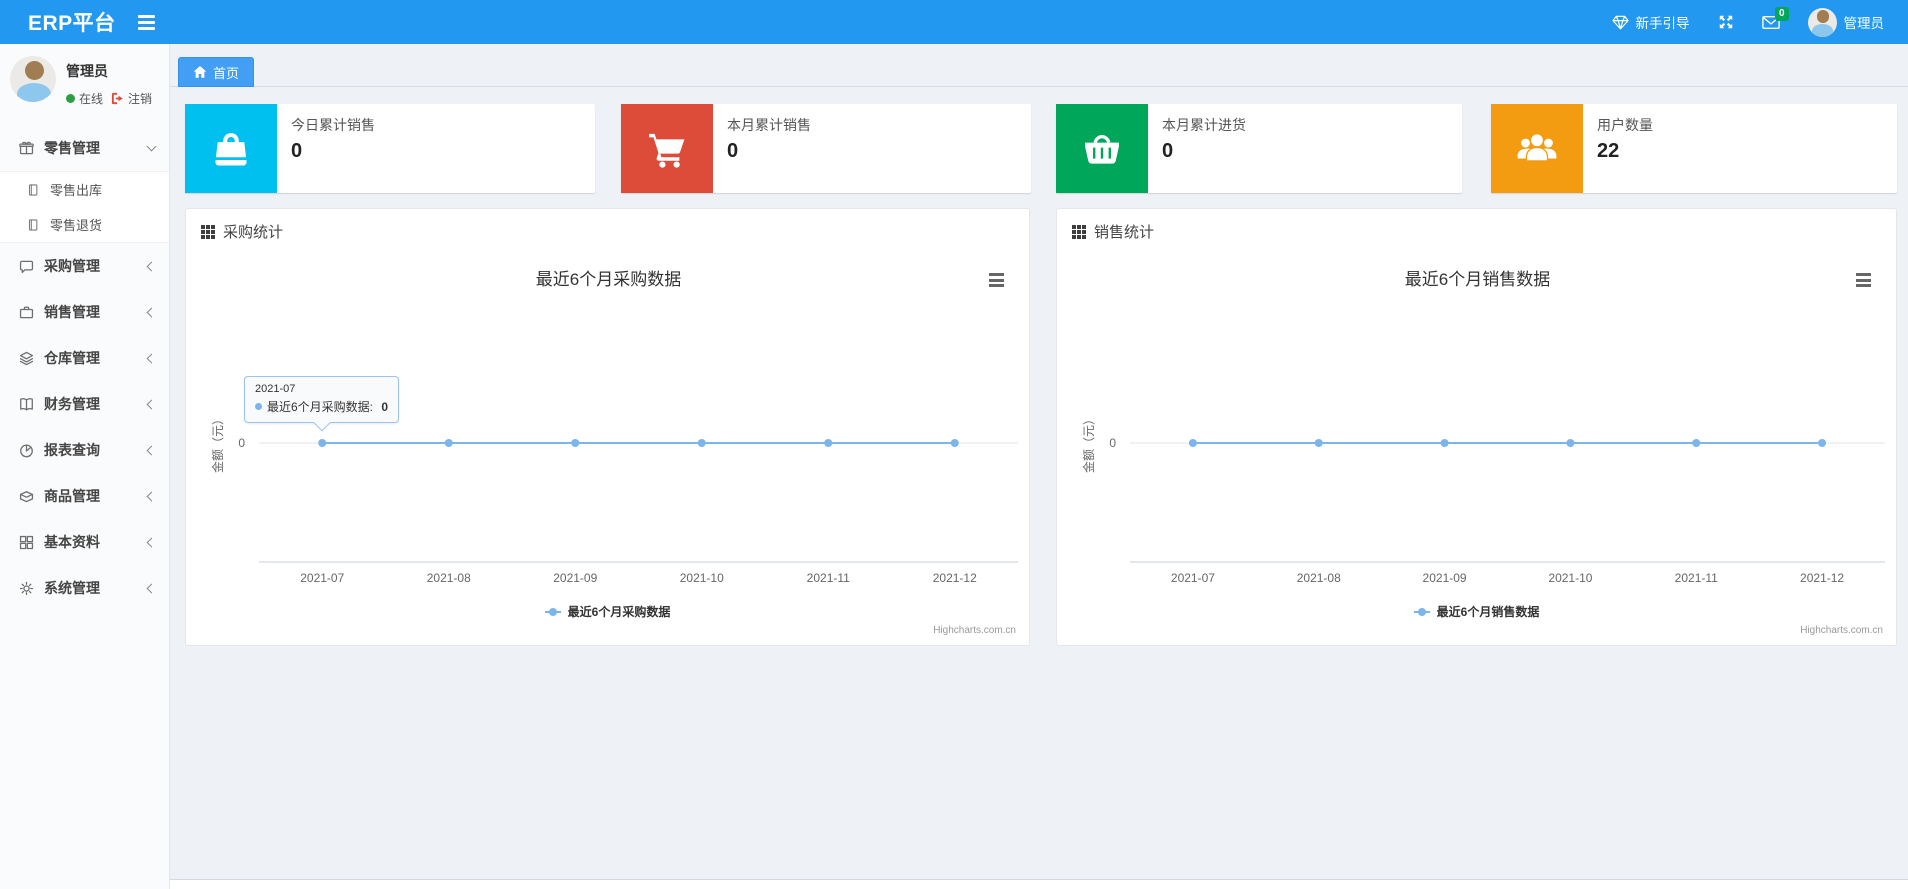 The image size is (1908, 889). Describe the element at coordinates (385, 406) in the screenshot. I see `tooltip-value: 0` at that location.